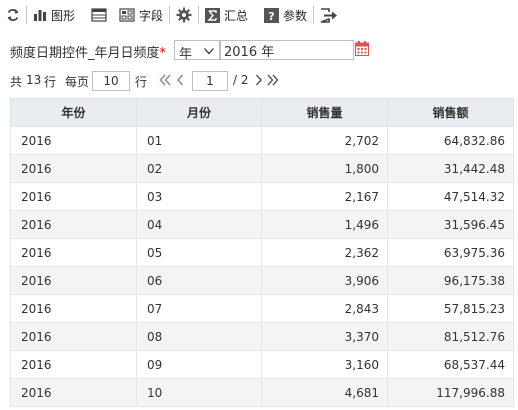  What do you see at coordinates (186, 54) in the screenshot?
I see `frequency-select-value: 年` at bounding box center [186, 54].